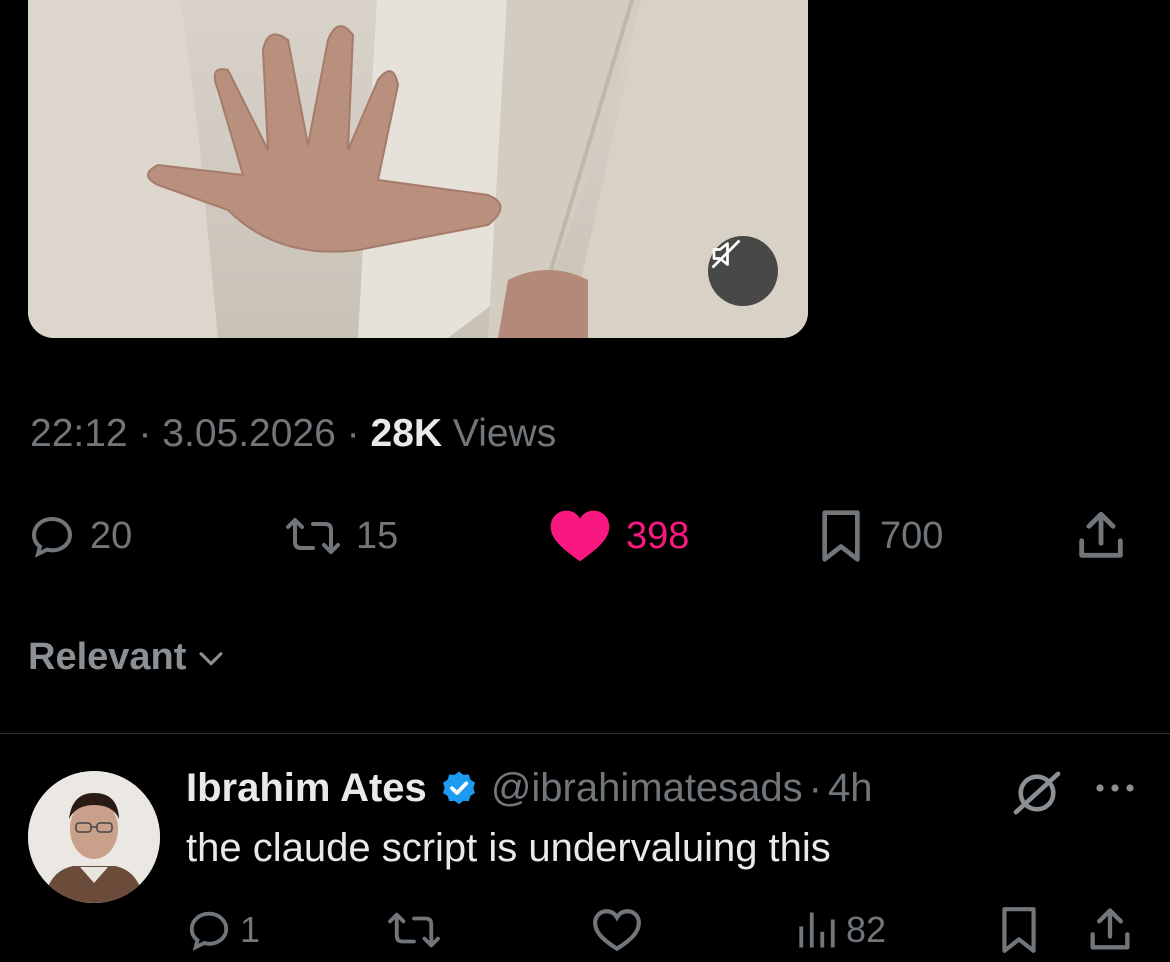  I want to click on bookmark-button: 700, so click(879, 536).